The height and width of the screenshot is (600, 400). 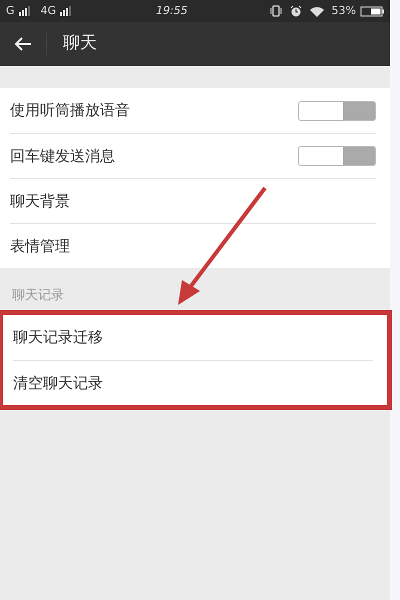 What do you see at coordinates (344, 10) in the screenshot?
I see `battery-percent: 53%` at bounding box center [344, 10].